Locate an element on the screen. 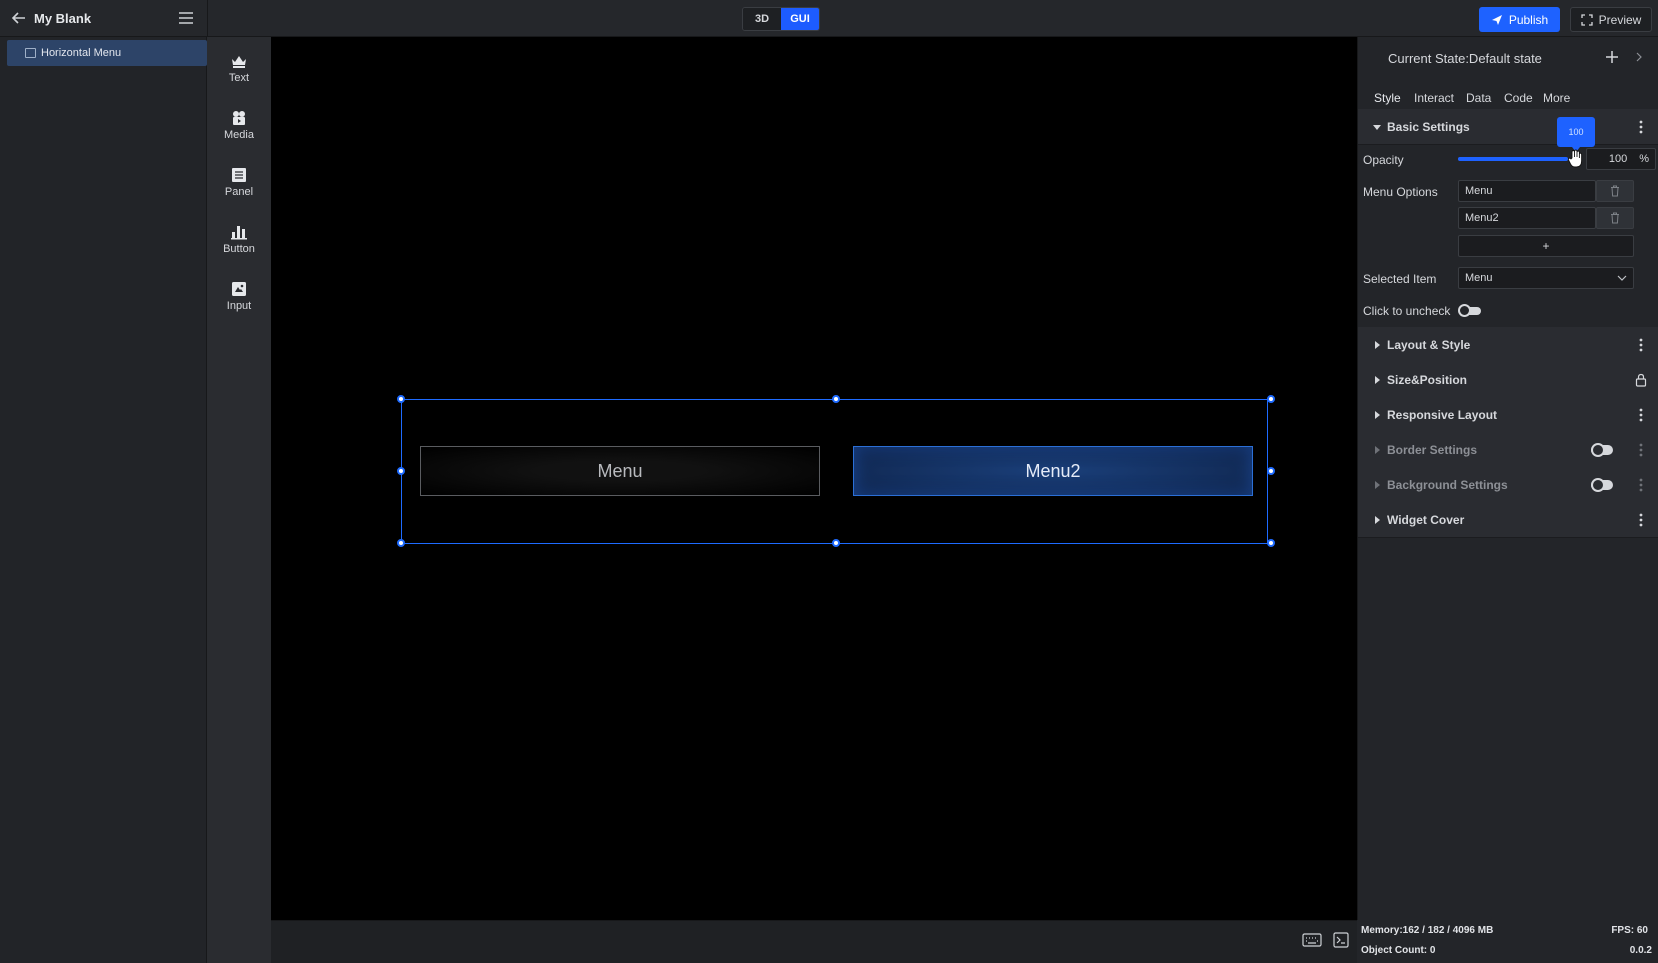  publish-button: Publish is located at coordinates (1519, 19).